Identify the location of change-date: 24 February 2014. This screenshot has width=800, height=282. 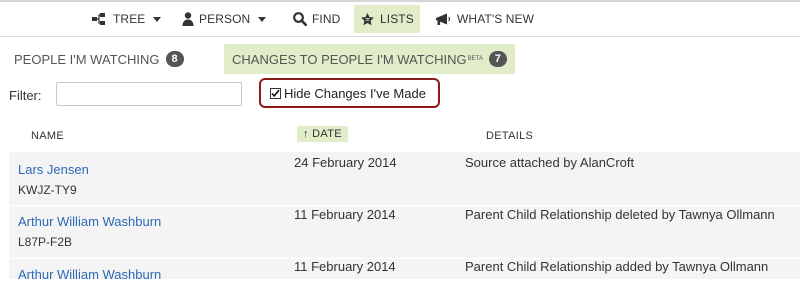
(345, 162).